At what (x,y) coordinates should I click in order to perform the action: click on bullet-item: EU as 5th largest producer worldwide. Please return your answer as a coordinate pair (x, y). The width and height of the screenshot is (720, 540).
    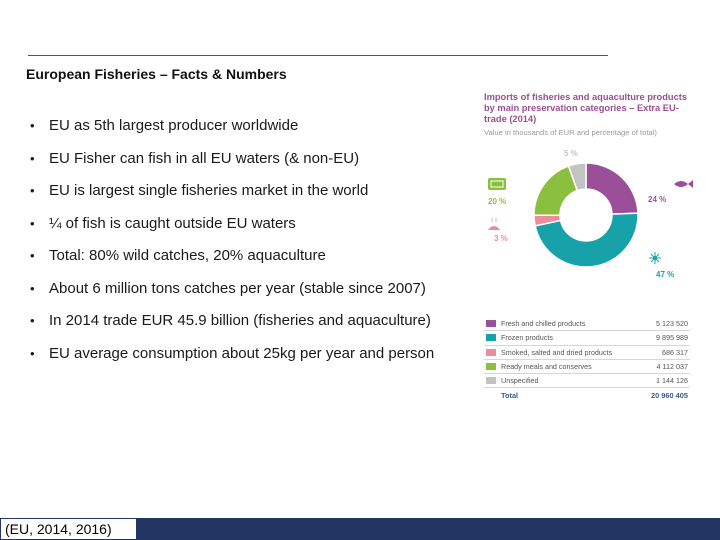
    Looking at the image, I should click on (232, 128).